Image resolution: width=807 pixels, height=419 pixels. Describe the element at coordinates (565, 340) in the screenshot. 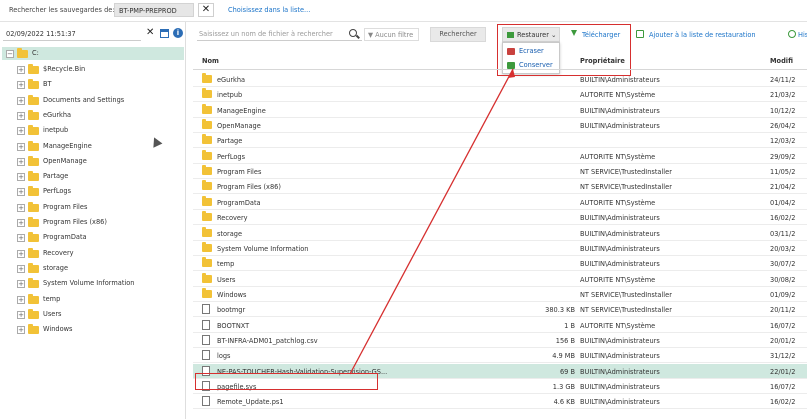

I see `cell-size: 156 B` at that location.